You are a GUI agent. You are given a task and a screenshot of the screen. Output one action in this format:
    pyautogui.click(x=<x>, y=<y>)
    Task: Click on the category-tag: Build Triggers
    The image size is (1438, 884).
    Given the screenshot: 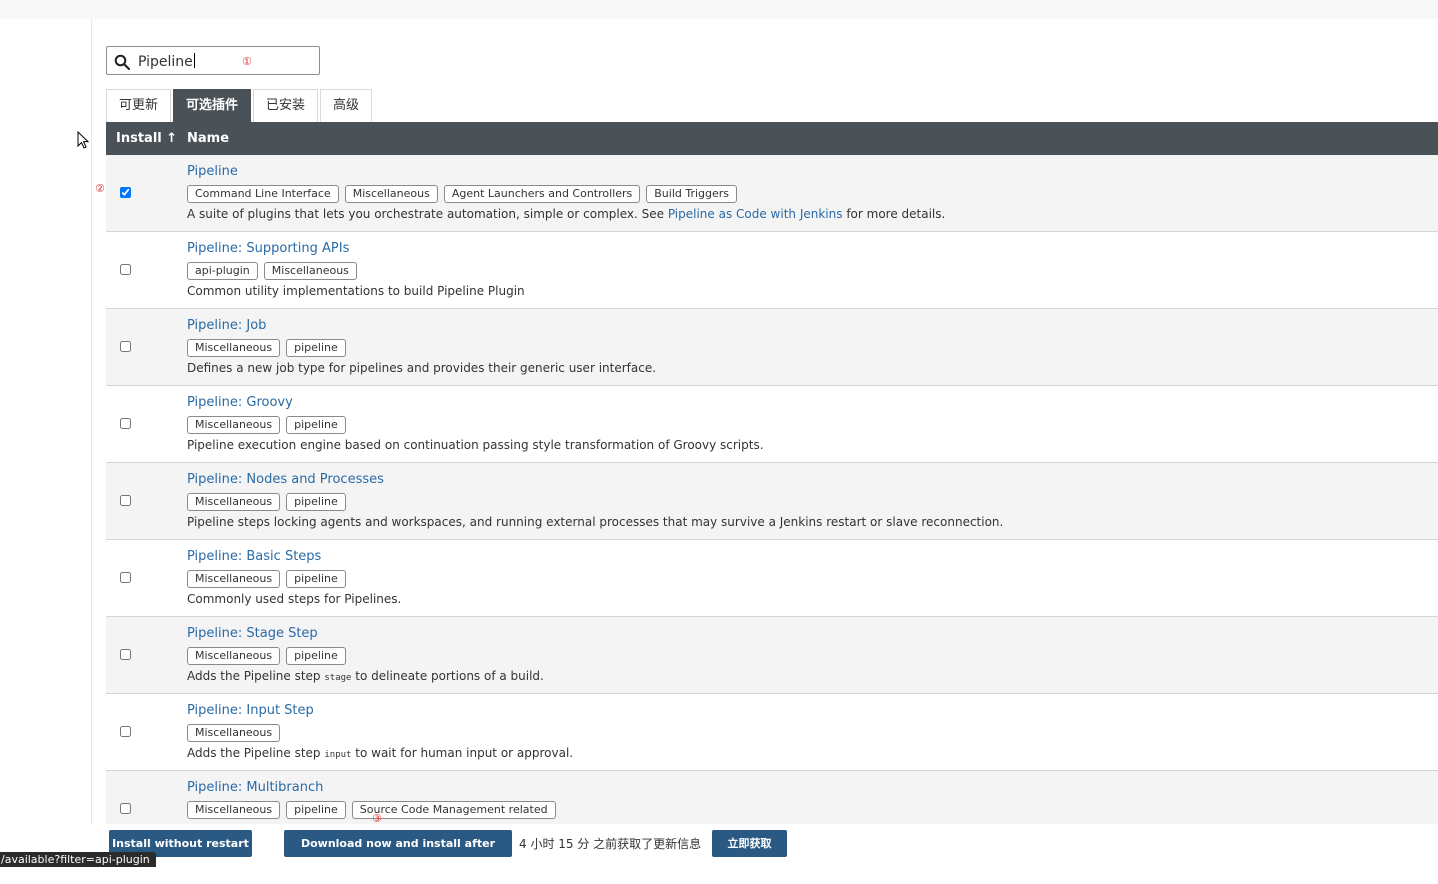 What is the action you would take?
    pyautogui.click(x=692, y=194)
    